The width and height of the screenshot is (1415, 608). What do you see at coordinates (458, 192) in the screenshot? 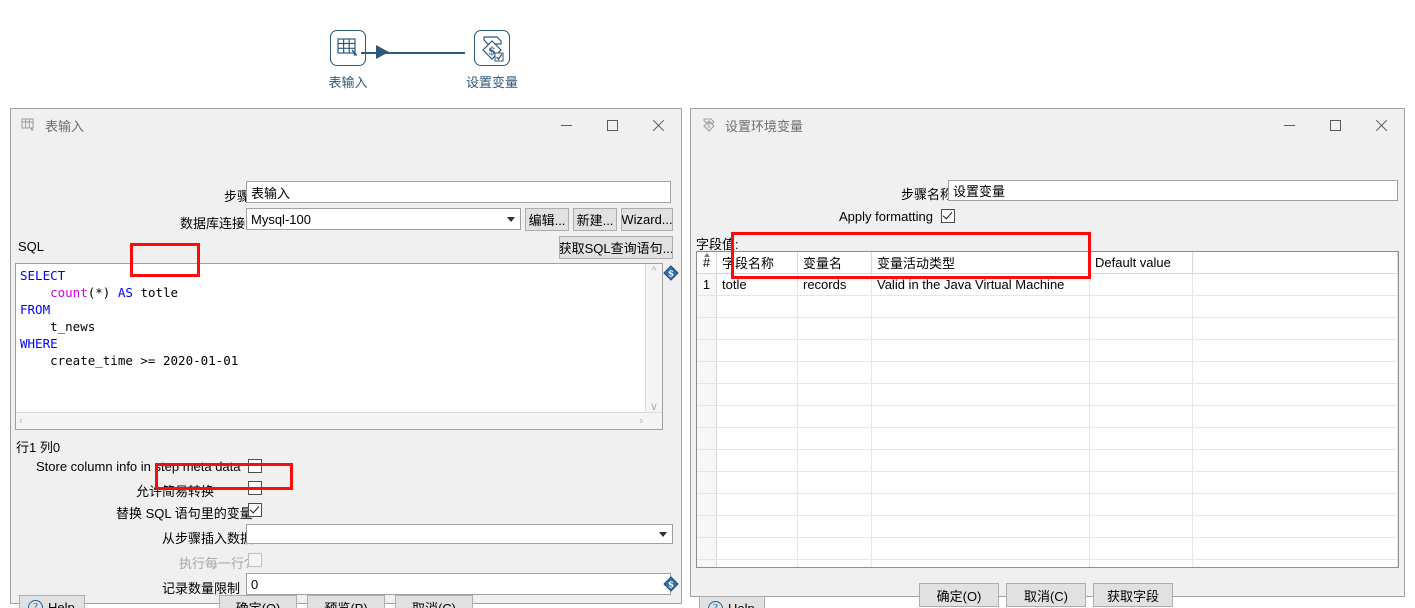
I see `step-name-input: 表输入` at bounding box center [458, 192].